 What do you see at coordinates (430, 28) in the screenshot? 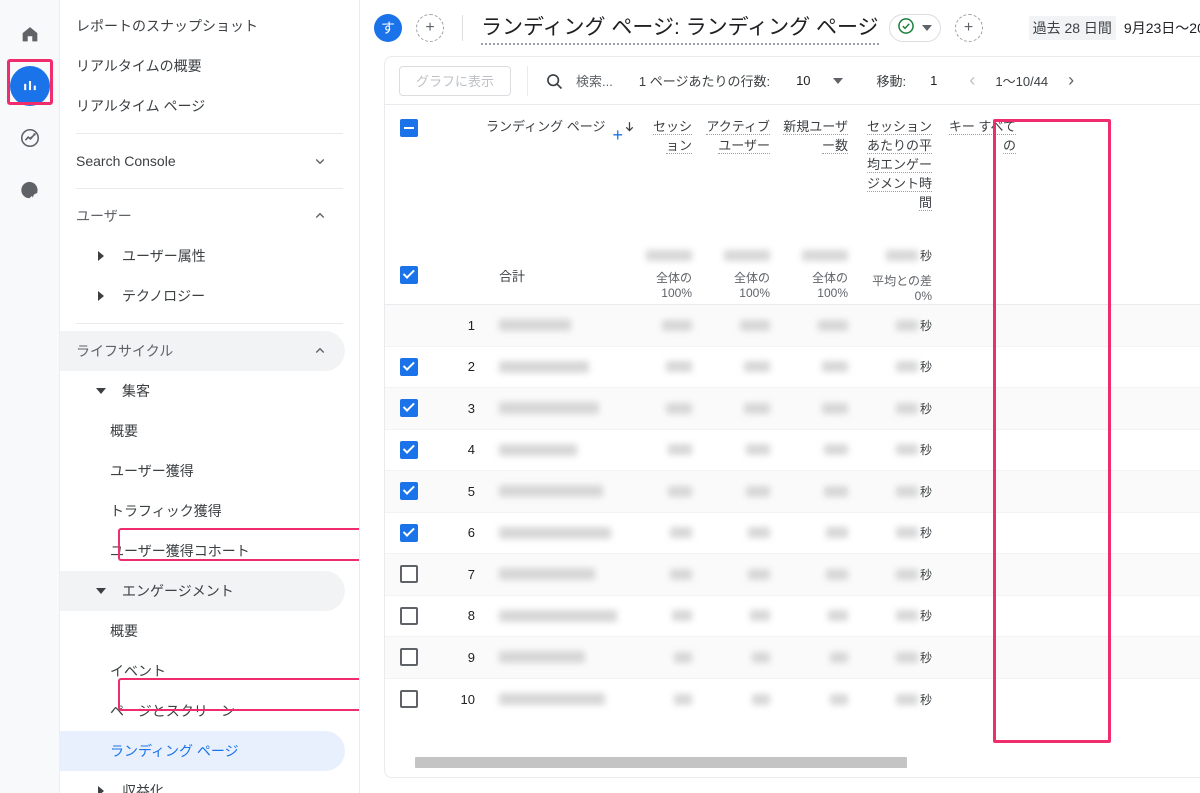
I see `add-comparison-button: +` at bounding box center [430, 28].